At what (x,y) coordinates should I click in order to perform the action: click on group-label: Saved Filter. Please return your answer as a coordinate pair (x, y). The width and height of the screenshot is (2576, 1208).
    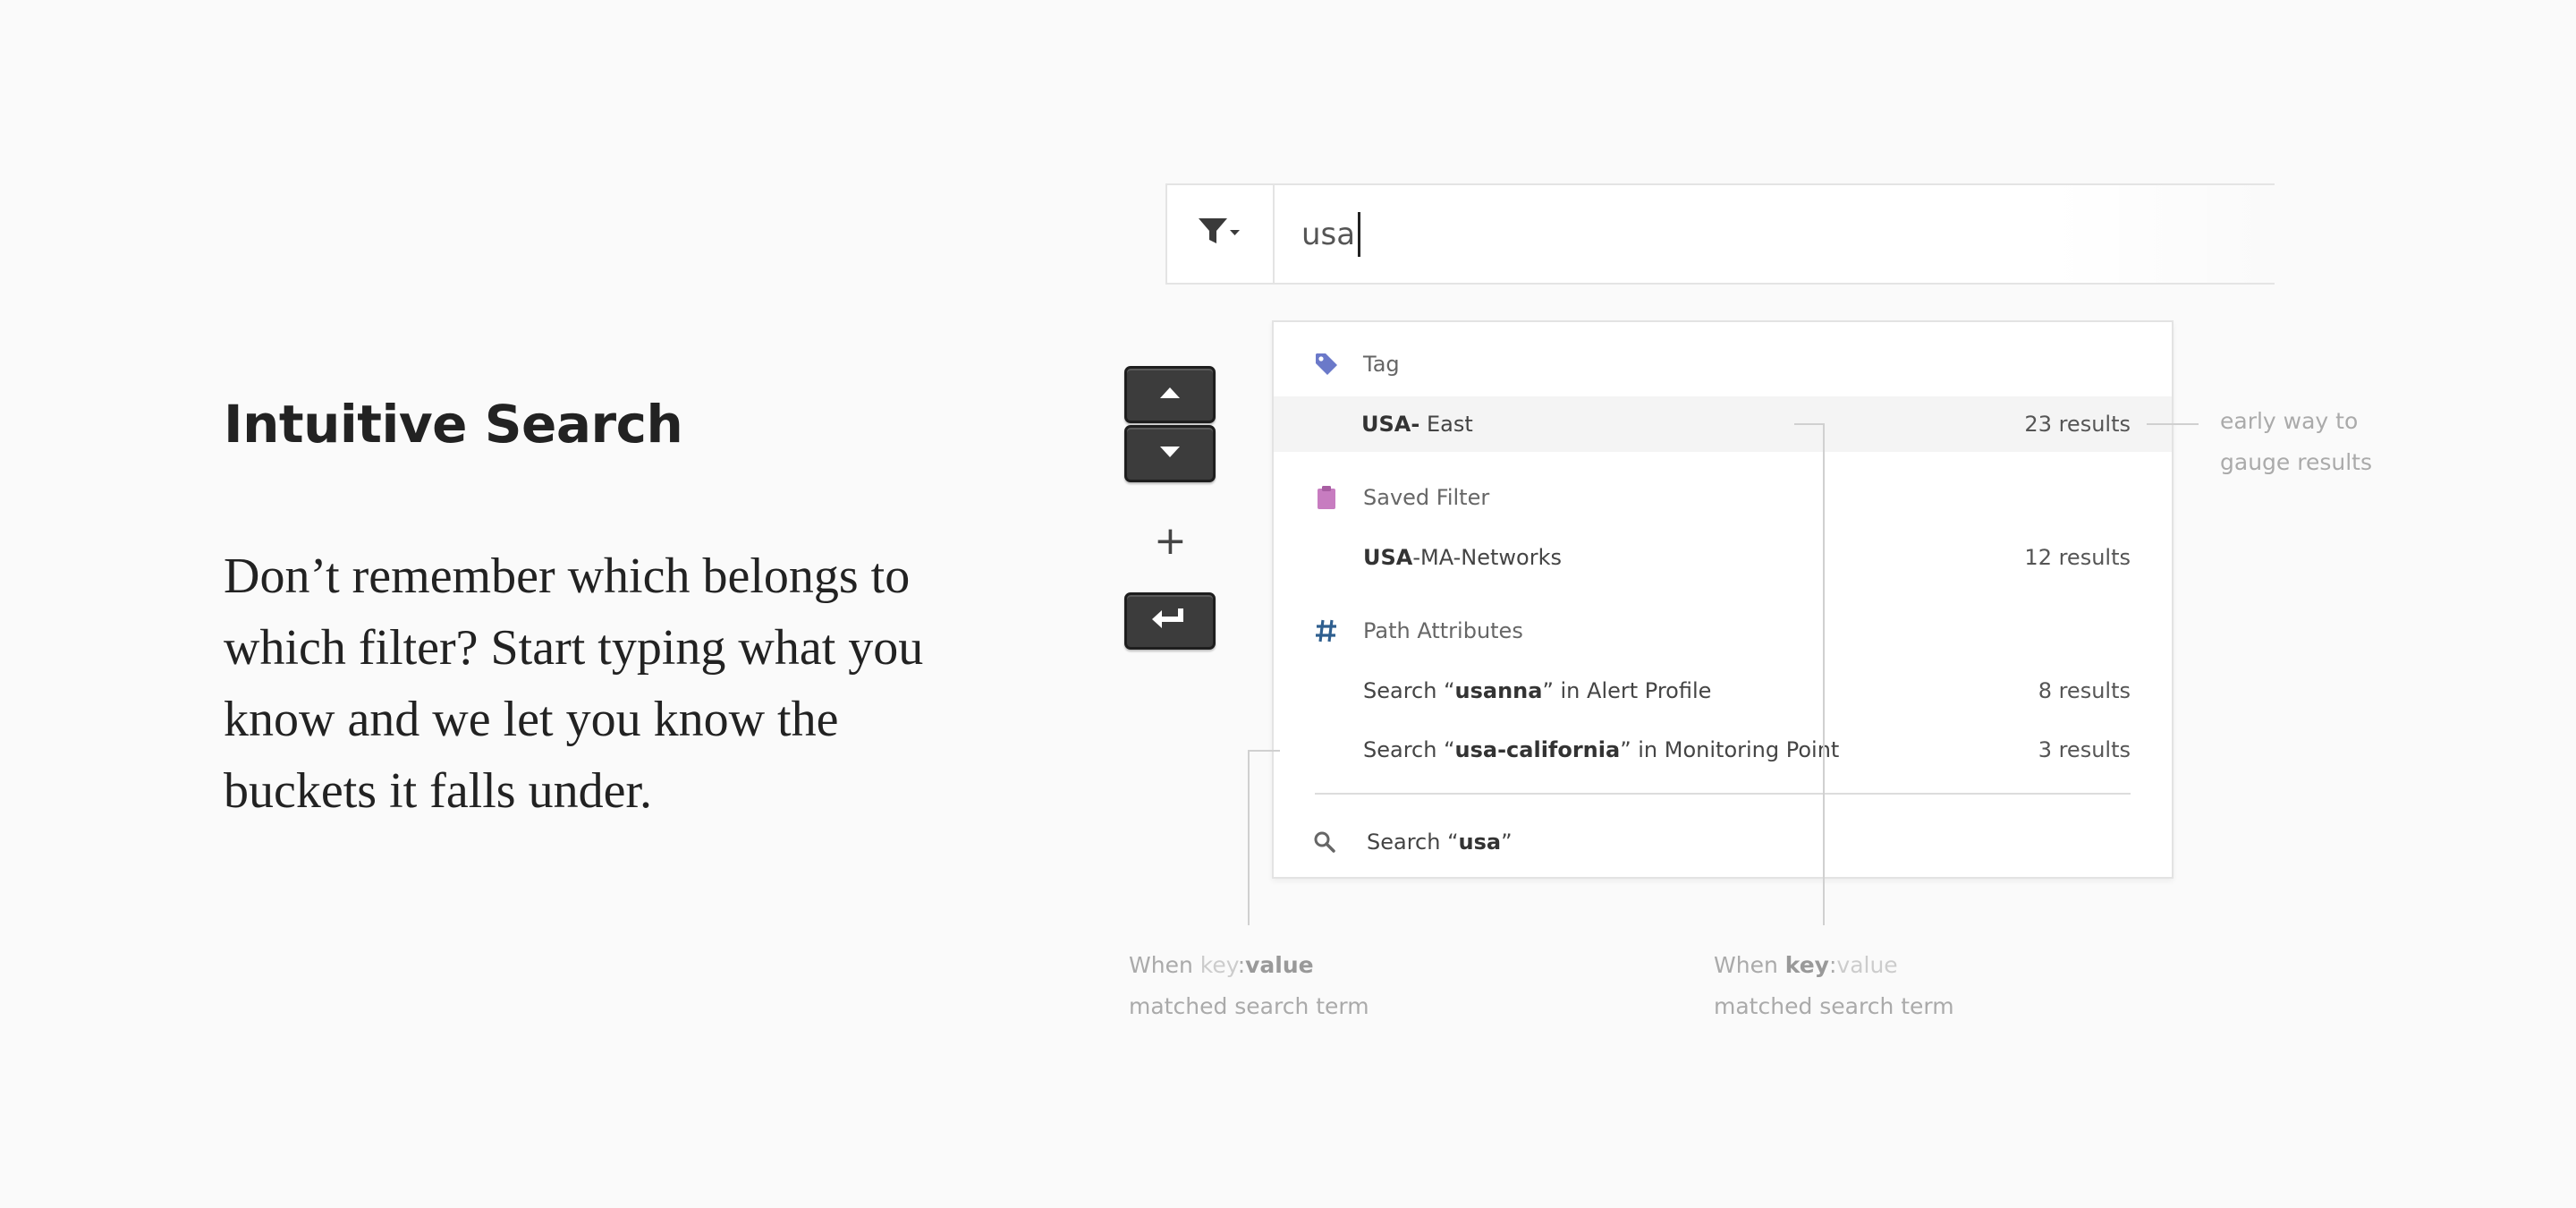
    Looking at the image, I should click on (1426, 497).